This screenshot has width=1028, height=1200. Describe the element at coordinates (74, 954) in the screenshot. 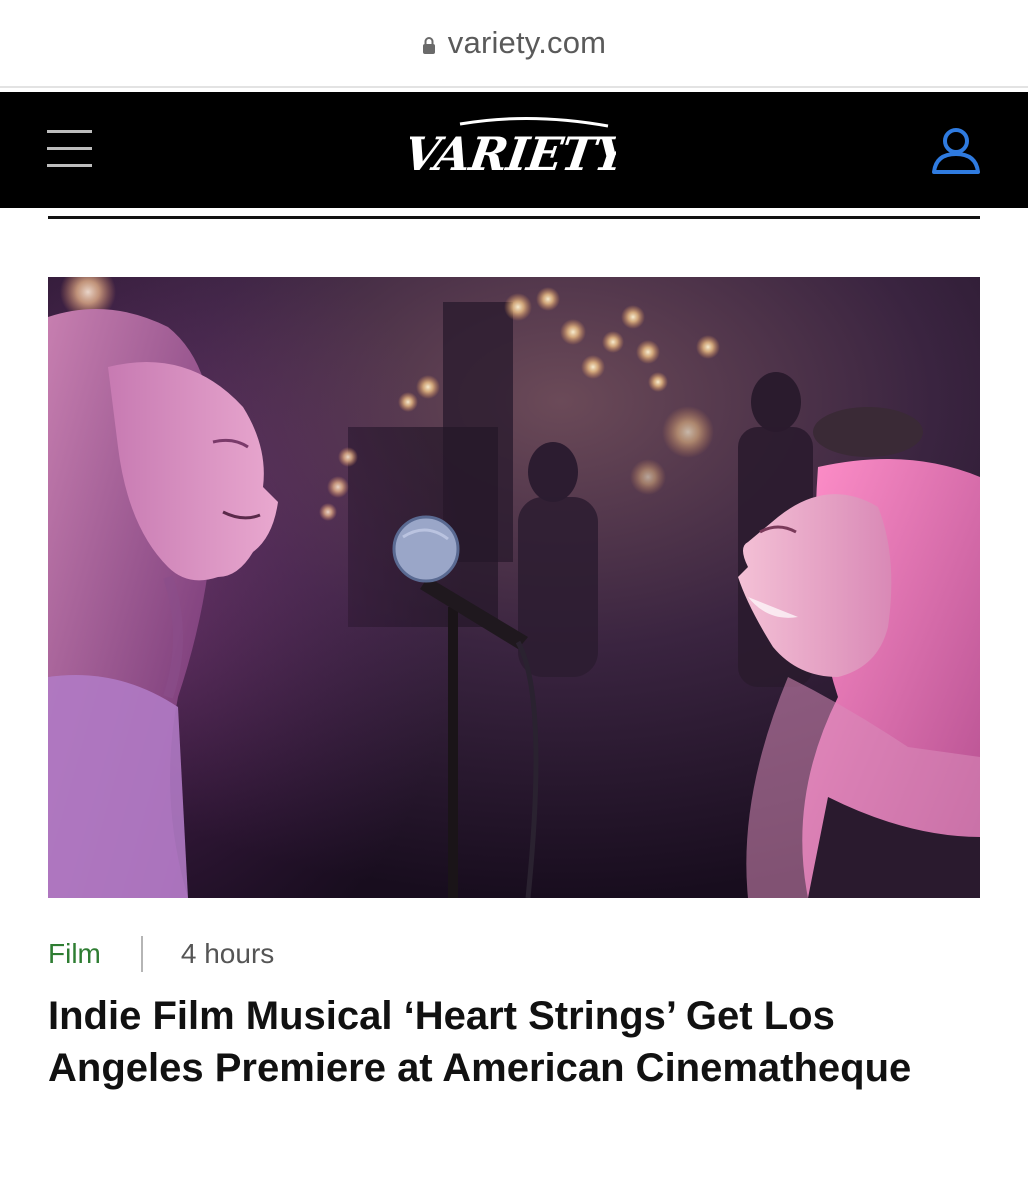

I see `category-link: Film` at that location.